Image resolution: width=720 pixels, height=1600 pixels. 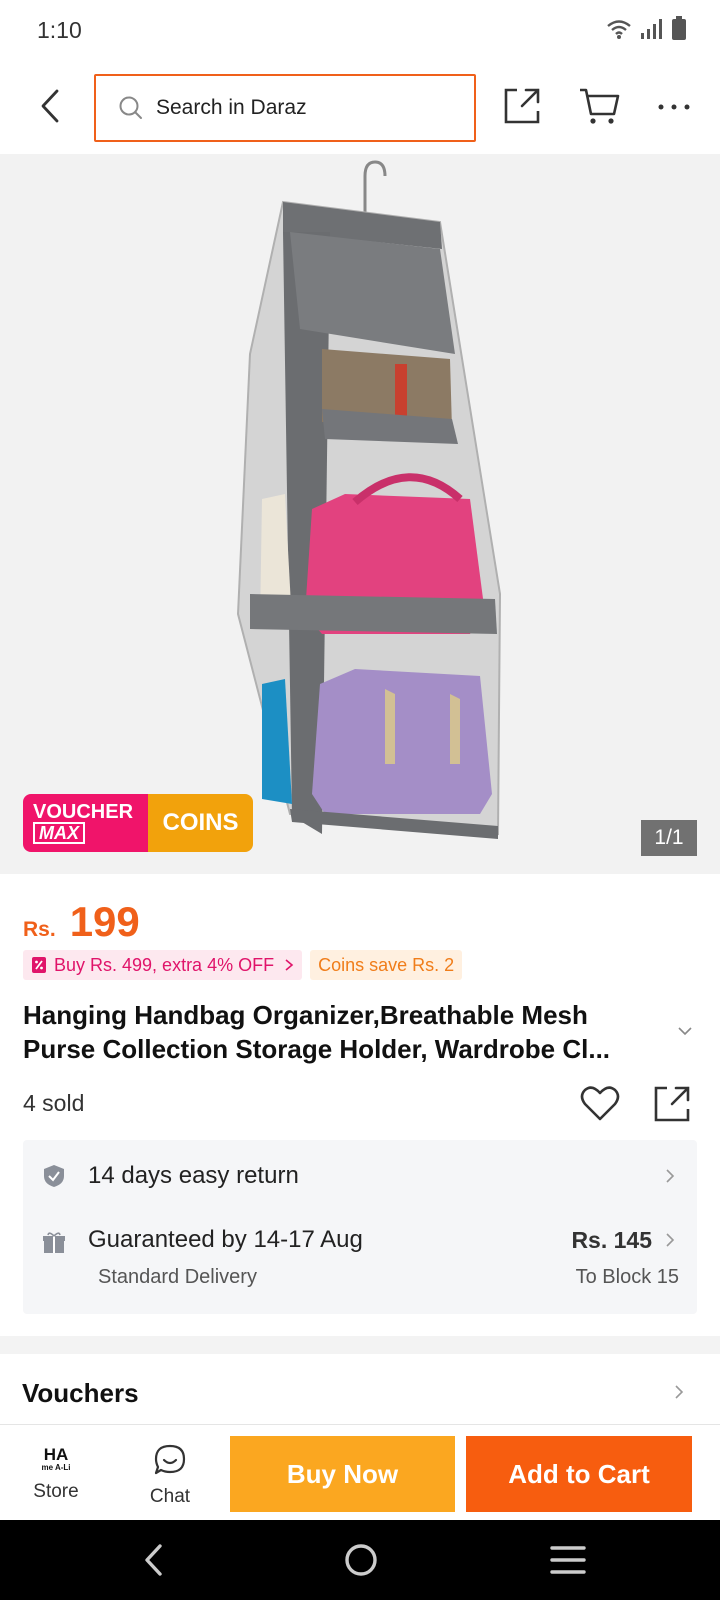 I want to click on search-placeholder: Search in Daraz, so click(x=231, y=107).